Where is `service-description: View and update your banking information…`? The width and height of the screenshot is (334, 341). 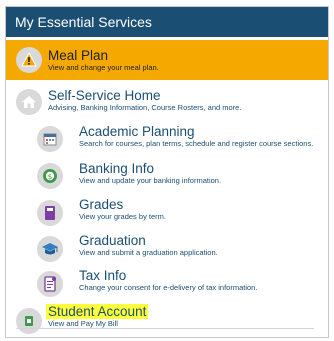 service-description: View and update your banking information… is located at coordinates (150, 180).